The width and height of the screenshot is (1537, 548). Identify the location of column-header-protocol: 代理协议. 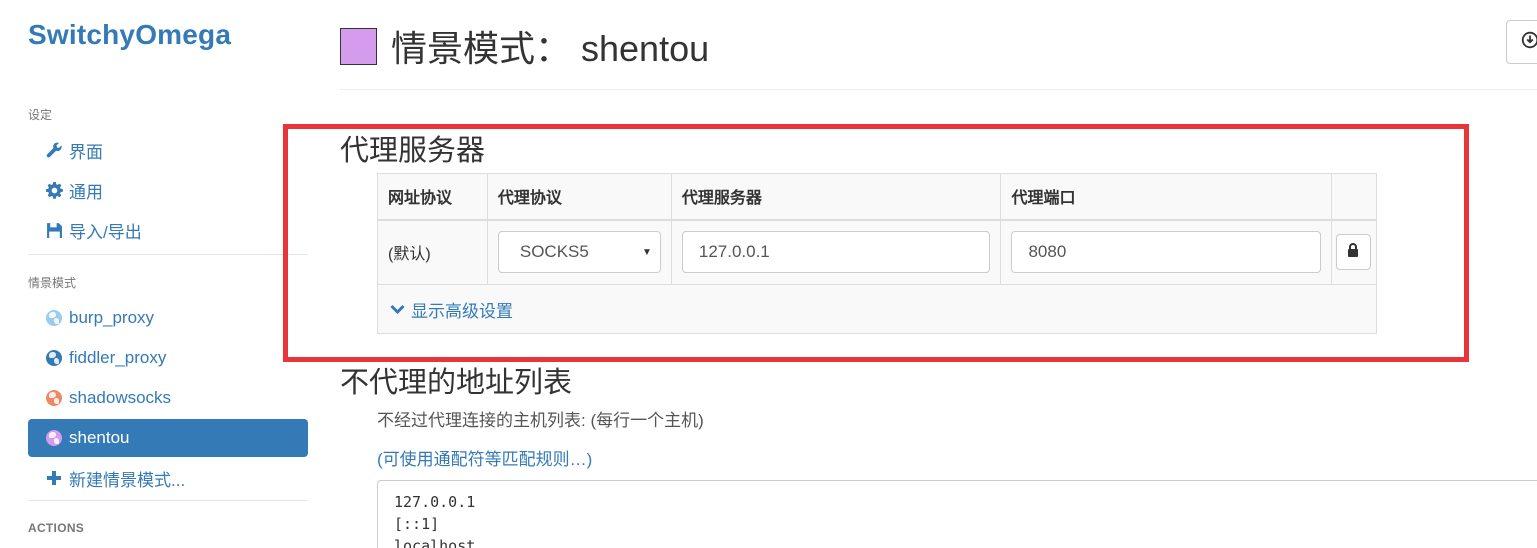
(579, 197).